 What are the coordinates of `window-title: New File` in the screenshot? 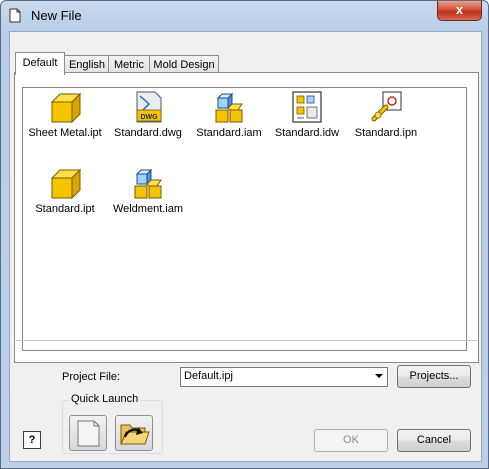 It's located at (56, 15).